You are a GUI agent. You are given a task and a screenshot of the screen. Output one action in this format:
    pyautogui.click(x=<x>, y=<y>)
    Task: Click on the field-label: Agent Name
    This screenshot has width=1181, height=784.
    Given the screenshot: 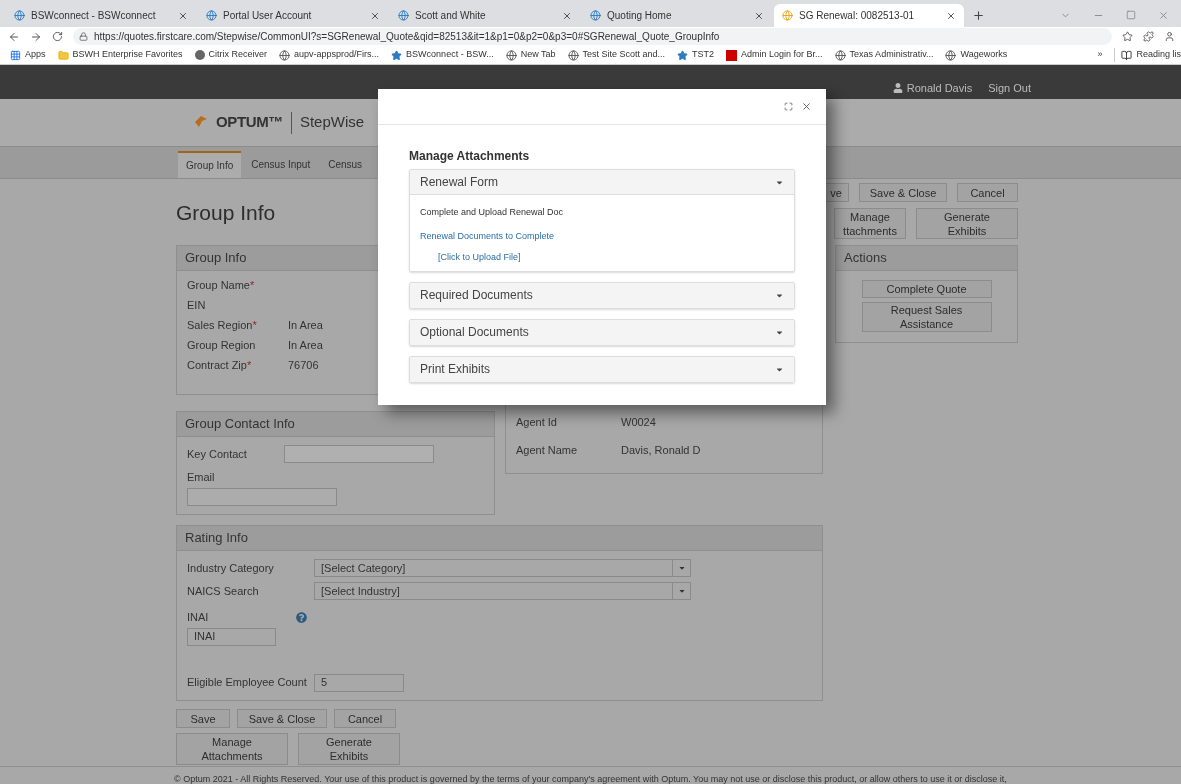 What is the action you would take?
    pyautogui.click(x=547, y=450)
    